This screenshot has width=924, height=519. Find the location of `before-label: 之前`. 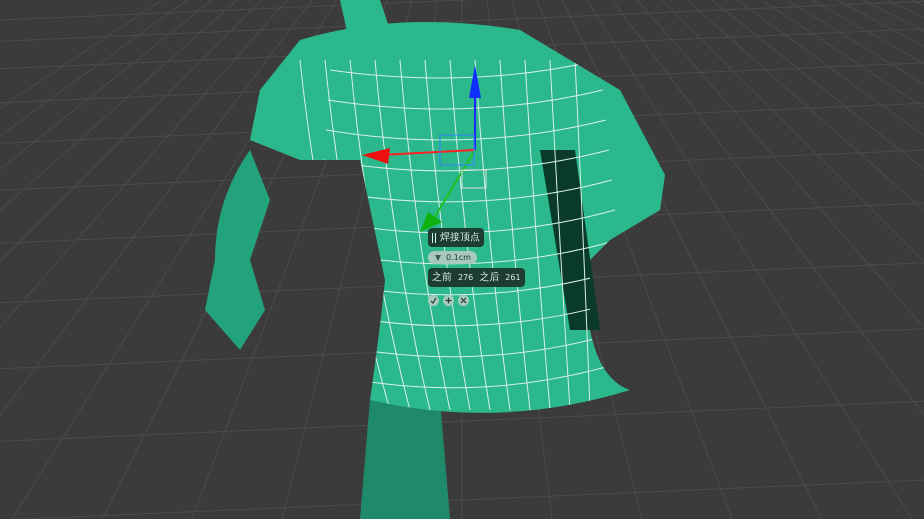

before-label: 之前 is located at coordinates (442, 277).